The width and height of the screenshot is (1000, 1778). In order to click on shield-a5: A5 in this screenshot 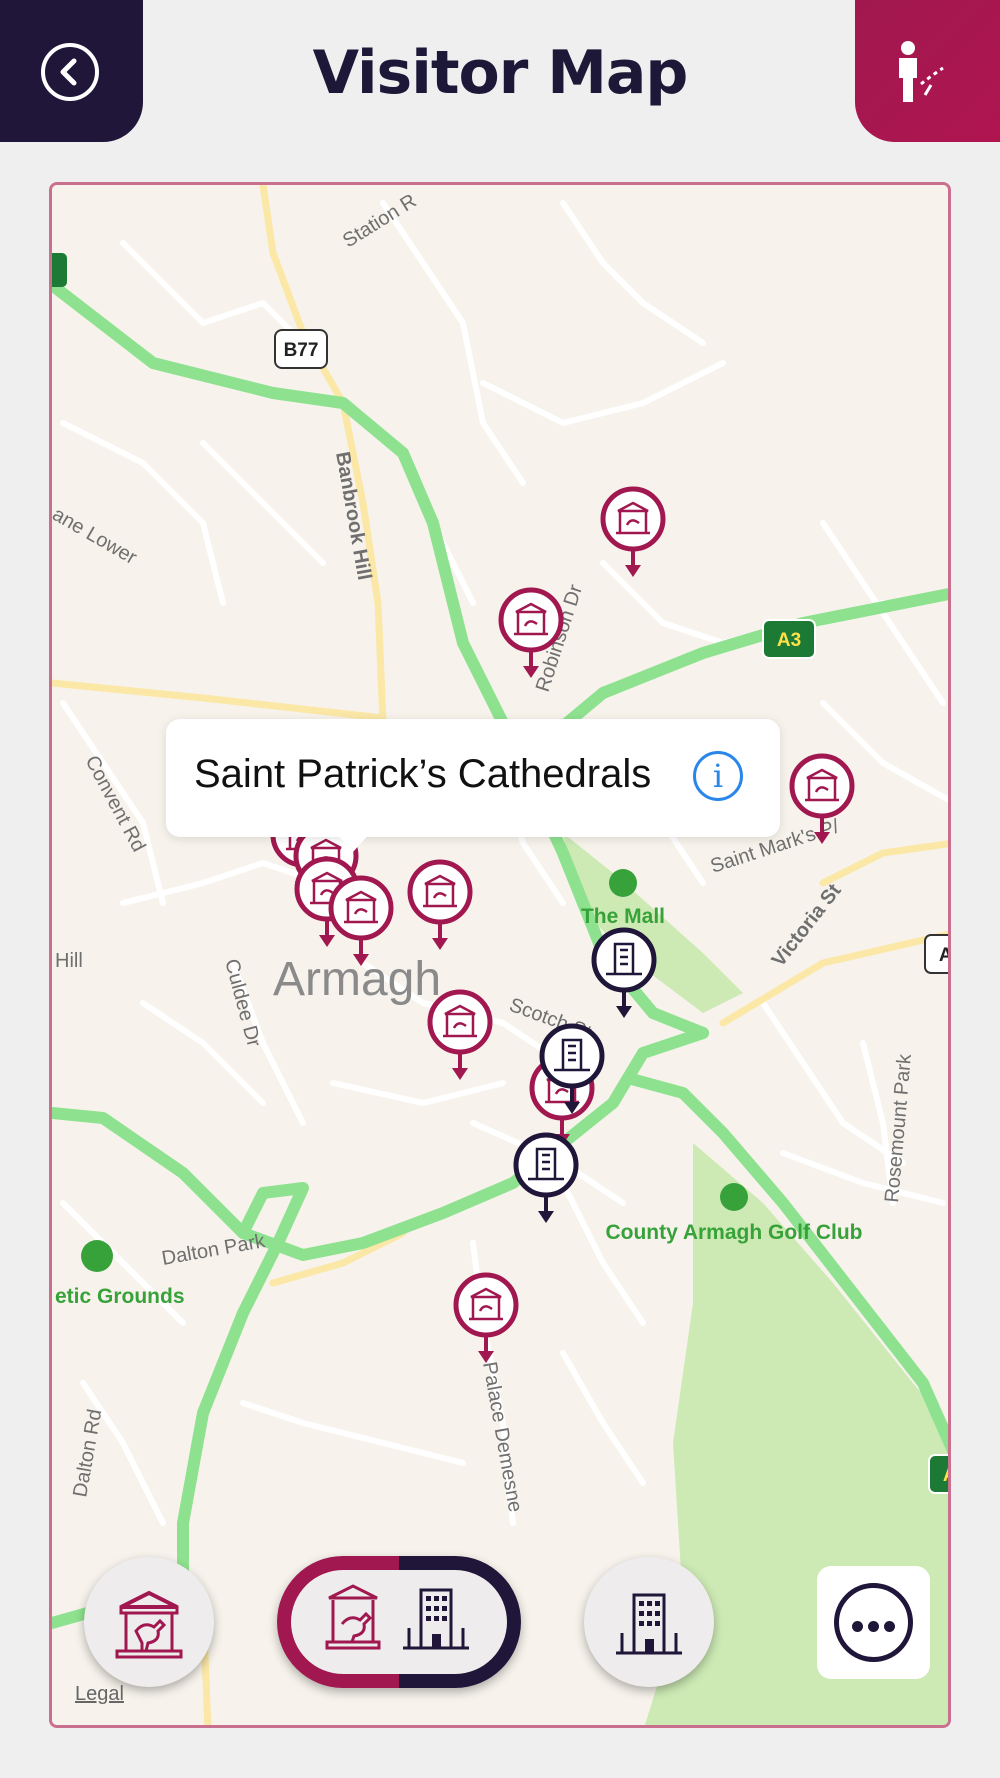, I will do `click(937, 954)`.